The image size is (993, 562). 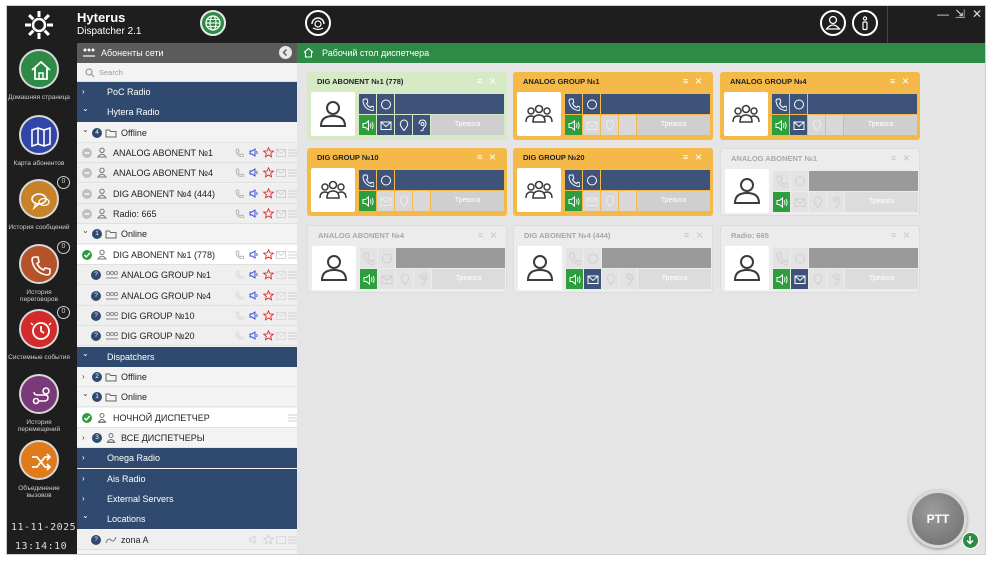 What do you see at coordinates (285, 52) in the screenshot?
I see `collapse-panel-button` at bounding box center [285, 52].